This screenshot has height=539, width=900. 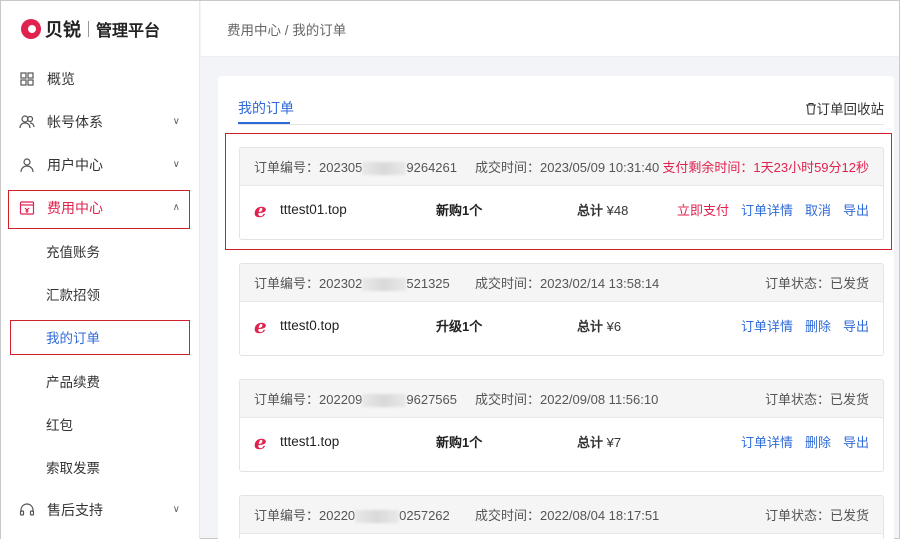 I want to click on logo-icon, so click(x=31, y=29).